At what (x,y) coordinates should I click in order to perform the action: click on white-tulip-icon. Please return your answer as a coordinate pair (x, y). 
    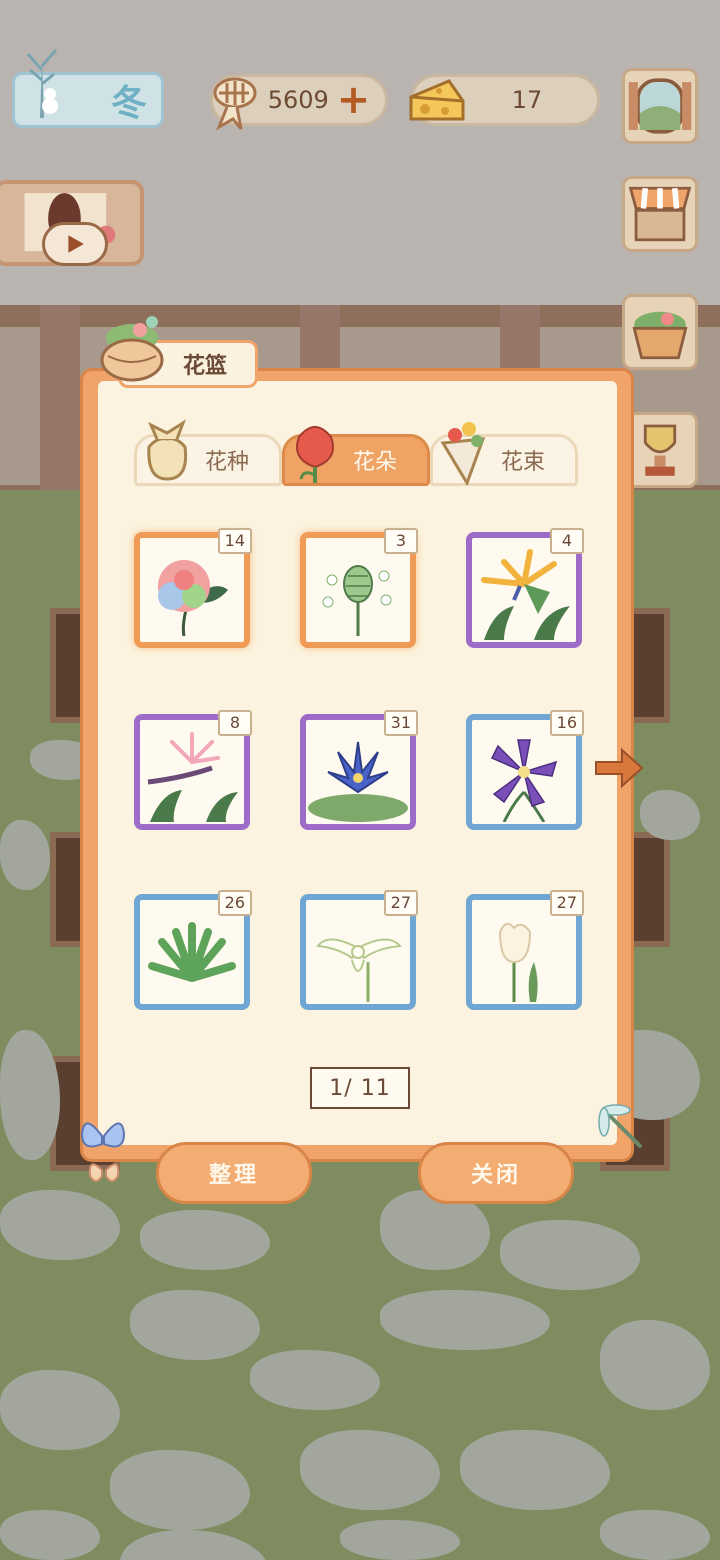
    Looking at the image, I should click on (518, 962).